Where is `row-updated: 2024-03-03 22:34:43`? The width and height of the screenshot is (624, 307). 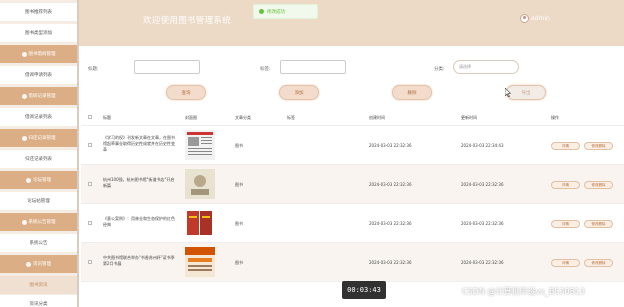
row-updated: 2024-03-03 22:34:43 is located at coordinates (482, 145).